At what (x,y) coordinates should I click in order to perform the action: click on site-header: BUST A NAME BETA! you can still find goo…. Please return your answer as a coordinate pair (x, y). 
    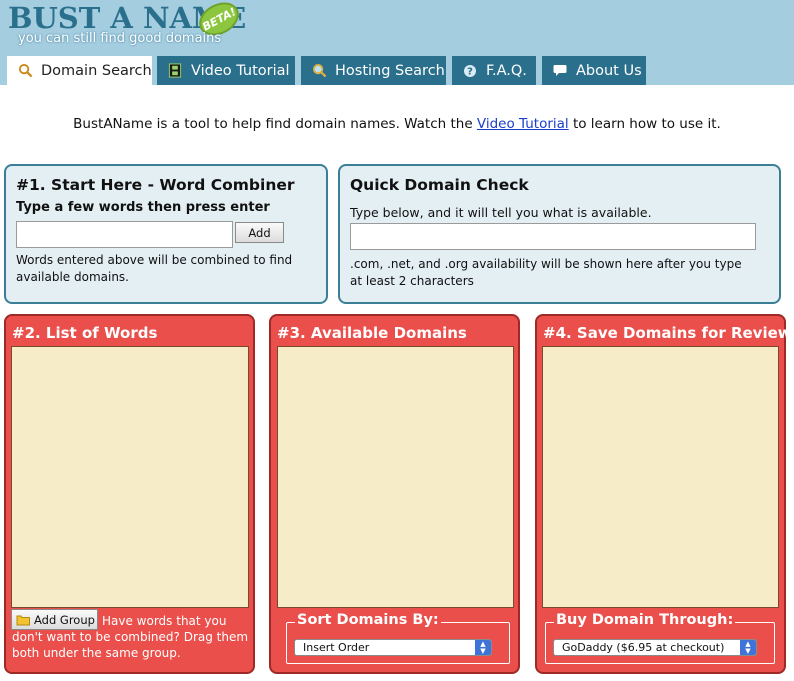
    Looking at the image, I should click on (397, 42).